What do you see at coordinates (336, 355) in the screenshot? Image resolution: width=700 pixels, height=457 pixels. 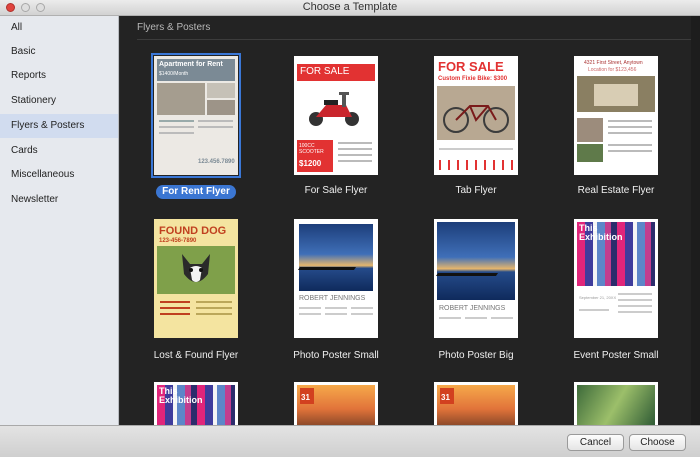 I see `template-label: Photo Poster Small` at bounding box center [336, 355].